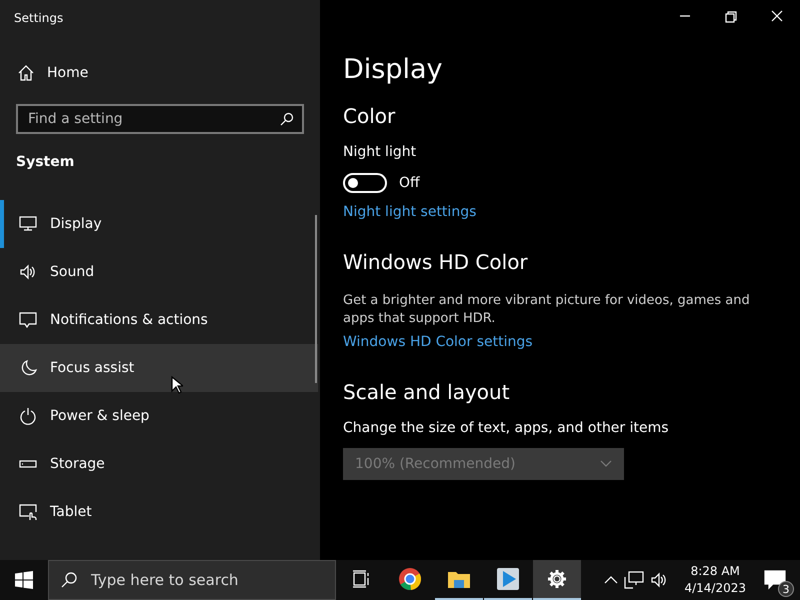 Image resolution: width=800 pixels, height=600 pixels. Describe the element at coordinates (45, 162) in the screenshot. I see `section-heading: System` at that location.